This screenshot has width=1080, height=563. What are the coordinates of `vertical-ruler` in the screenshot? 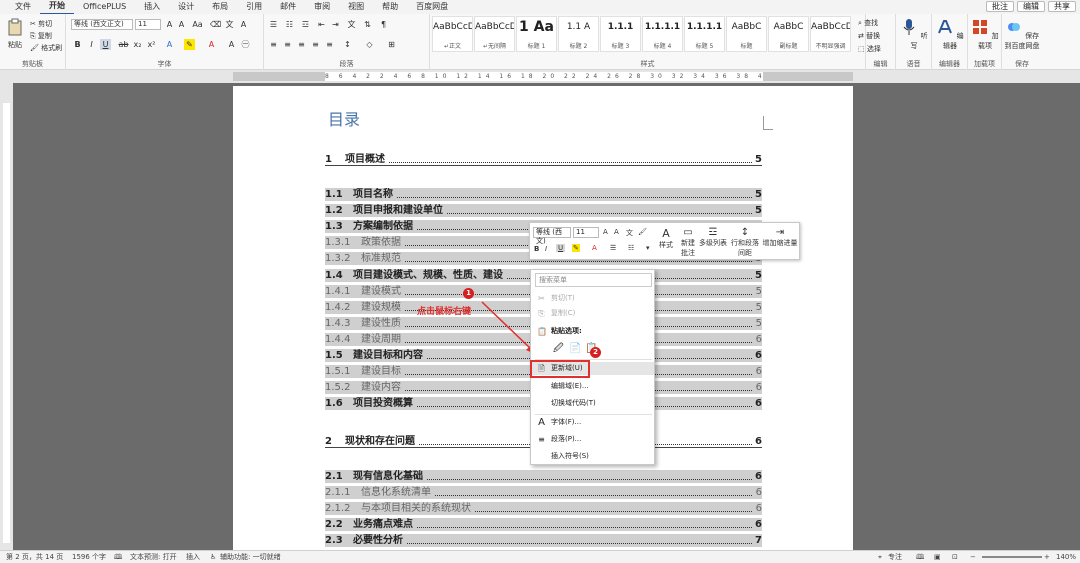 It's located at (6, 316).